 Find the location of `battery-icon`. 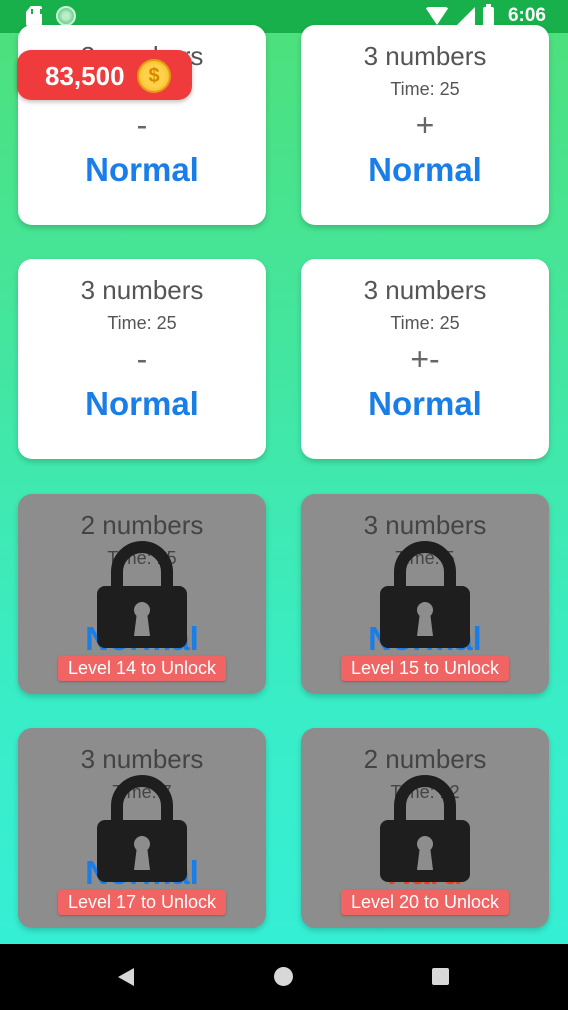

battery-icon is located at coordinates (488, 14).